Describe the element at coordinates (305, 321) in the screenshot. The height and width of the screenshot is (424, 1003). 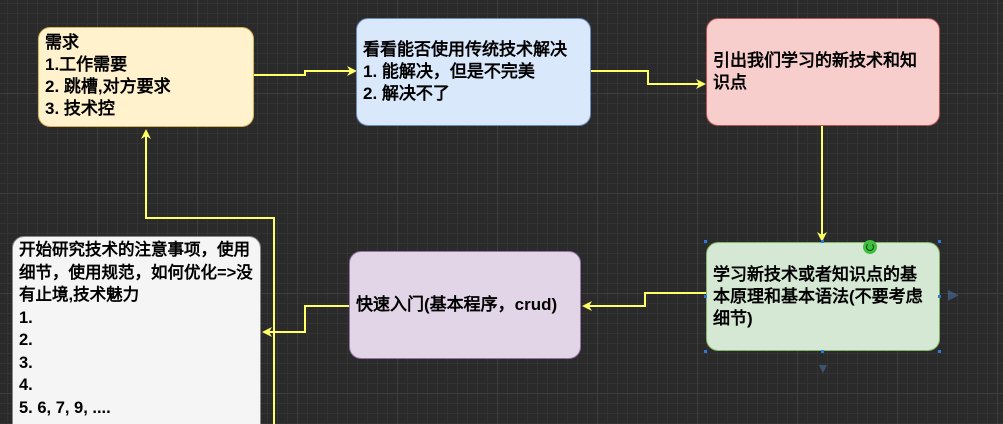
I see `edge-quickstart-to-notes` at that location.